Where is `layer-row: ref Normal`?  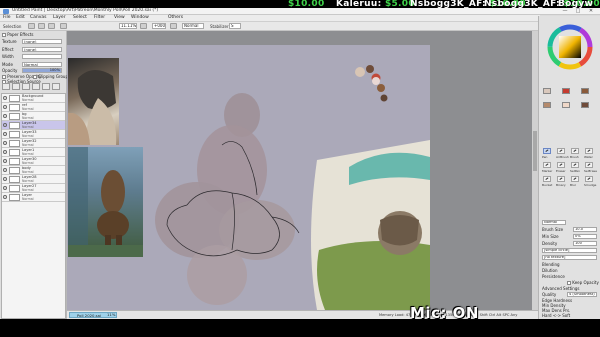 layer-row: ref Normal is located at coordinates (33, 107).